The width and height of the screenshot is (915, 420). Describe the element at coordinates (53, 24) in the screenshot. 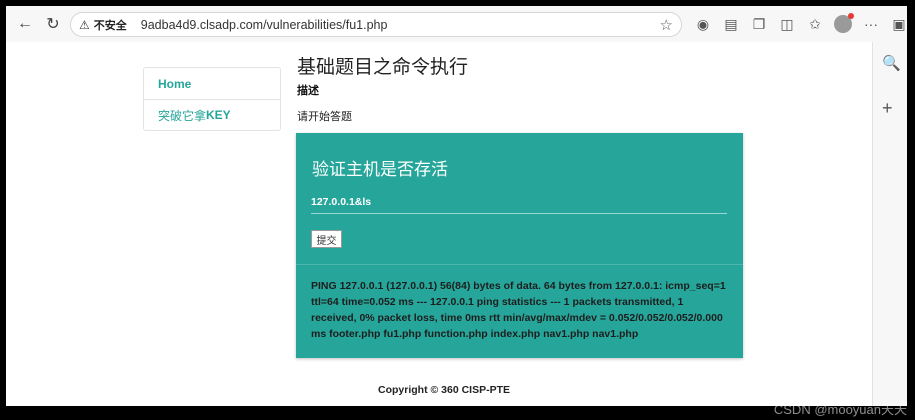

I see `reload-icon: ↻` at that location.